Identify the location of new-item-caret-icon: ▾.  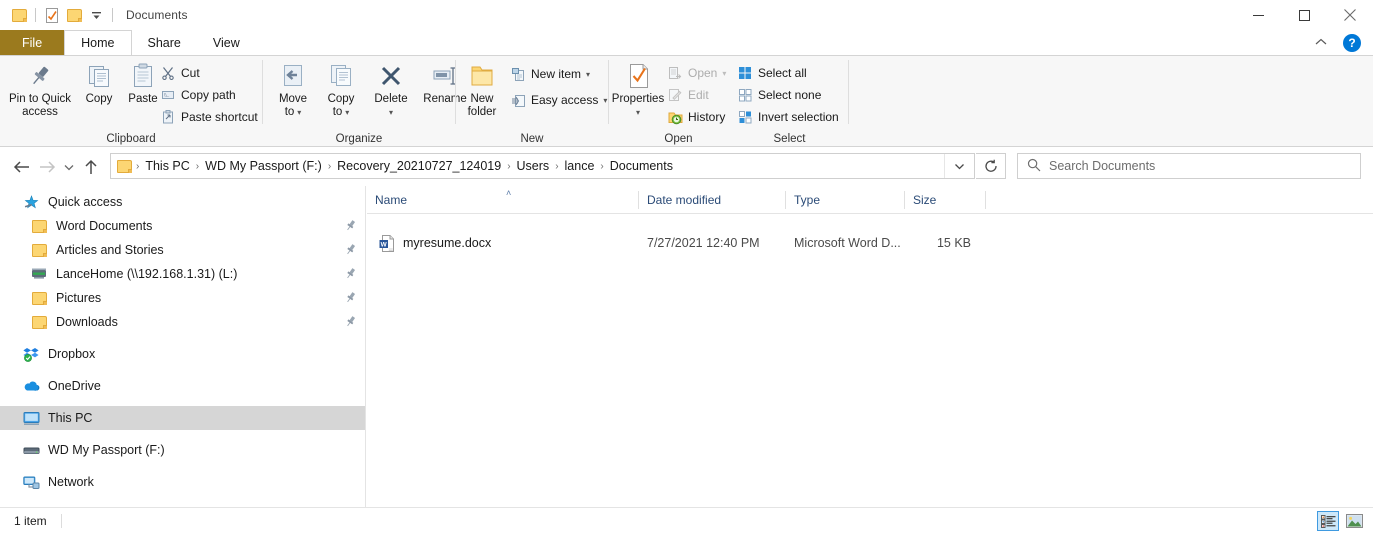
(588, 74).